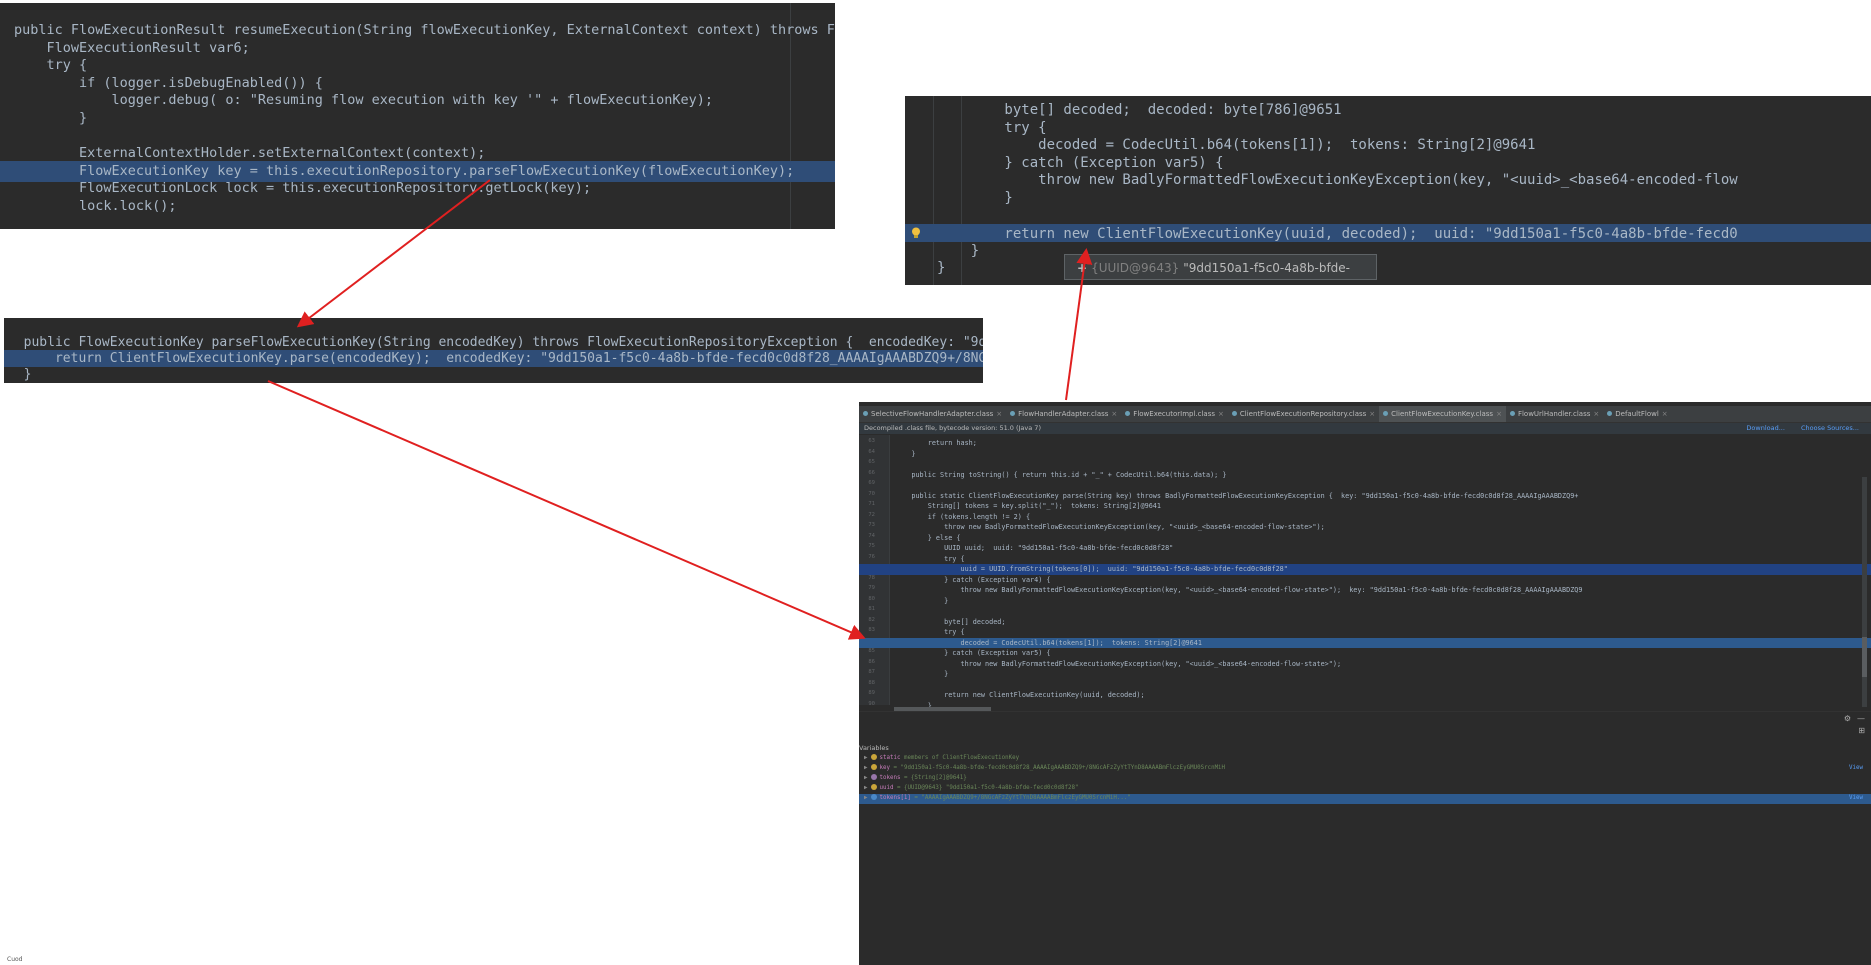 The image size is (1871, 965). Describe the element at coordinates (884, 768) in the screenshot. I see `variable-name: key` at that location.